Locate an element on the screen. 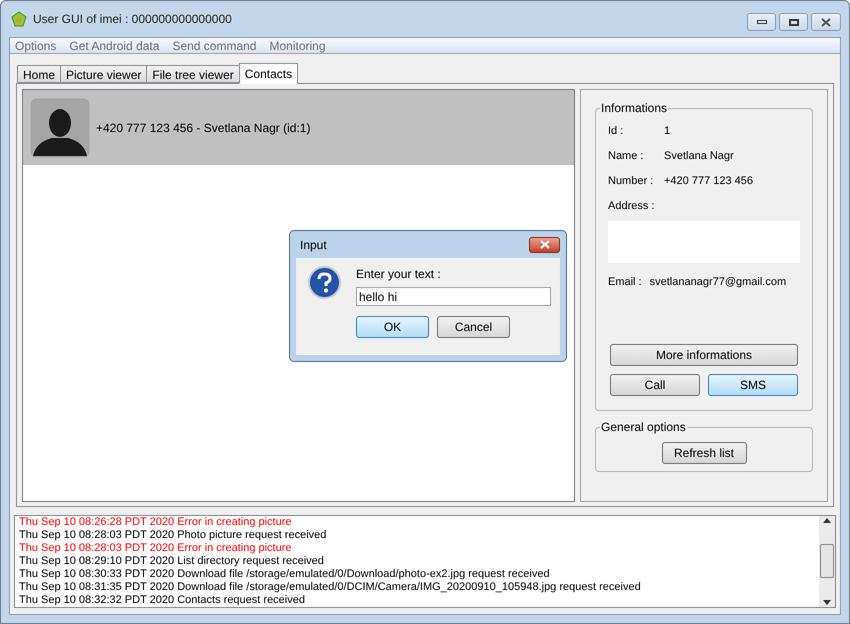 Image resolution: width=850 pixels, height=624 pixels. menu-item: Get Android data is located at coordinates (114, 45).